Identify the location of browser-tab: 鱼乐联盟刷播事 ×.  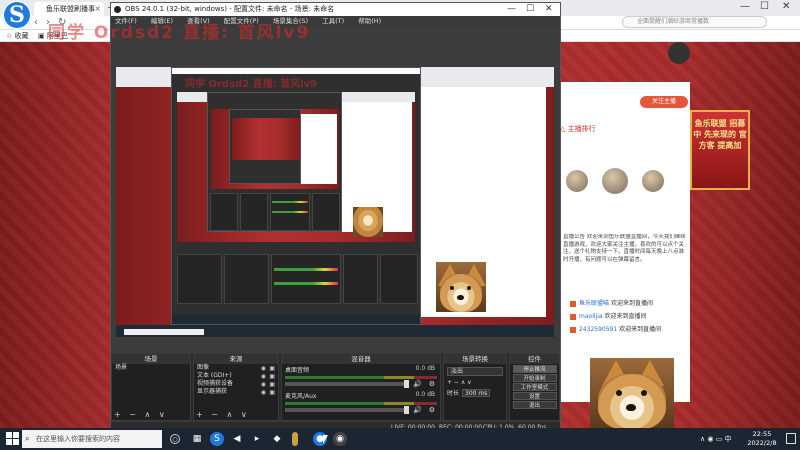
(69, 9).